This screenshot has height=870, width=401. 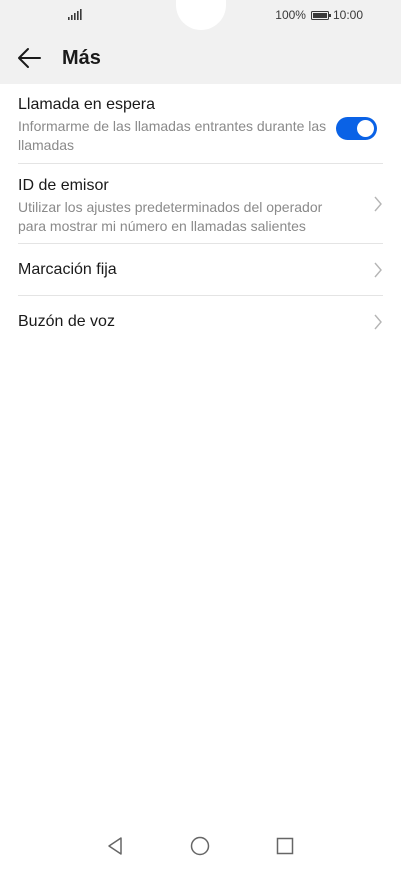 I want to click on setting-title: Llamada en espera, so click(x=86, y=104).